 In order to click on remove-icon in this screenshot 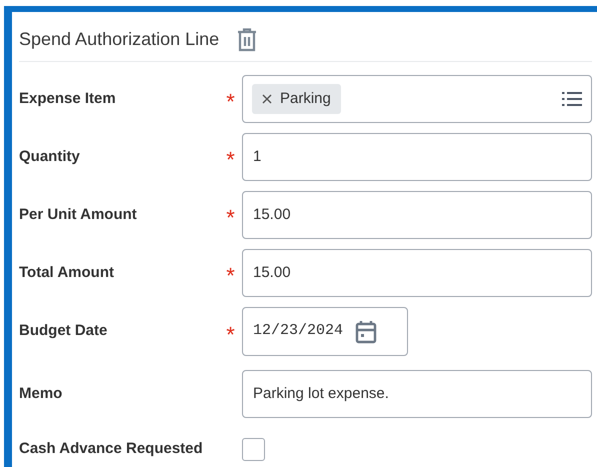, I will do `click(267, 99)`.